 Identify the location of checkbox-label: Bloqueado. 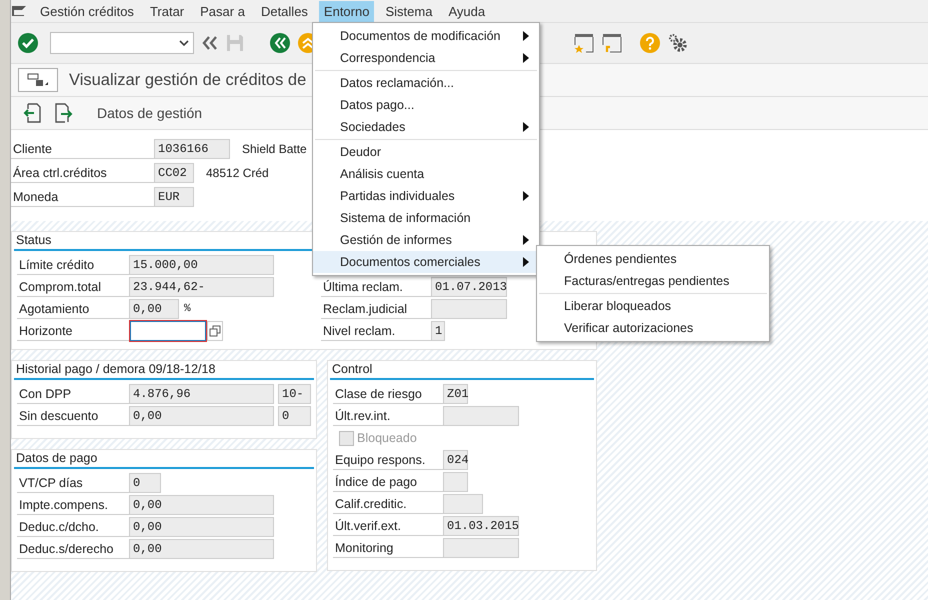
(387, 438).